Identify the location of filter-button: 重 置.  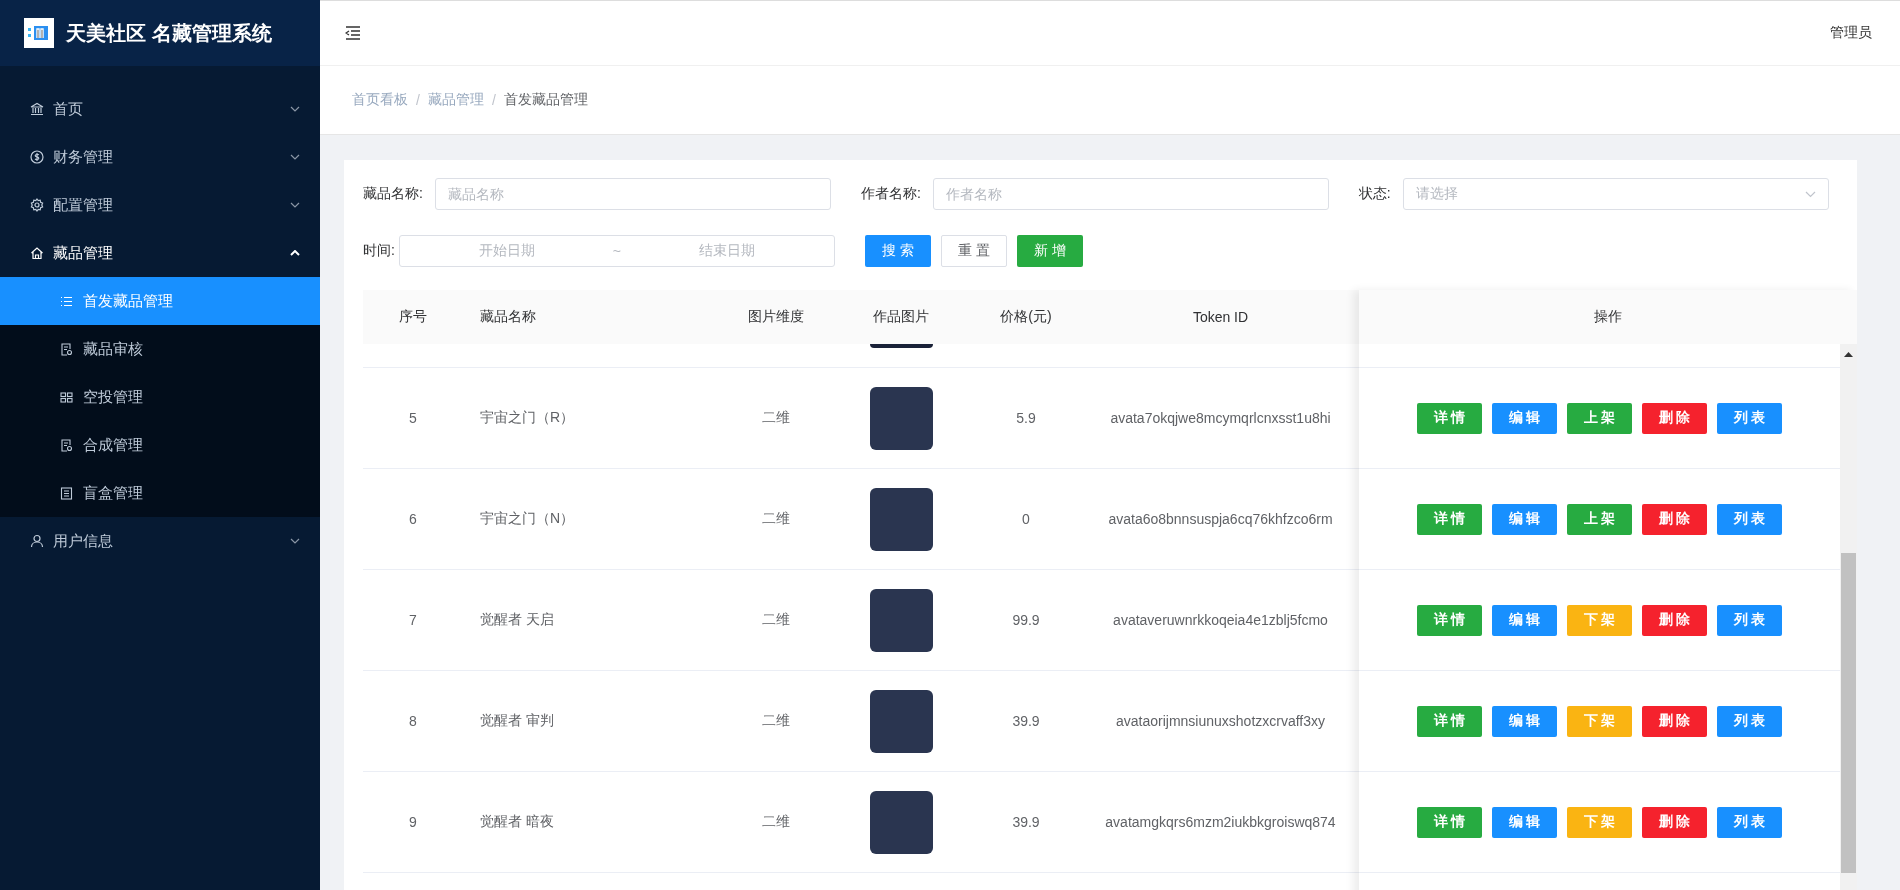
(973, 251).